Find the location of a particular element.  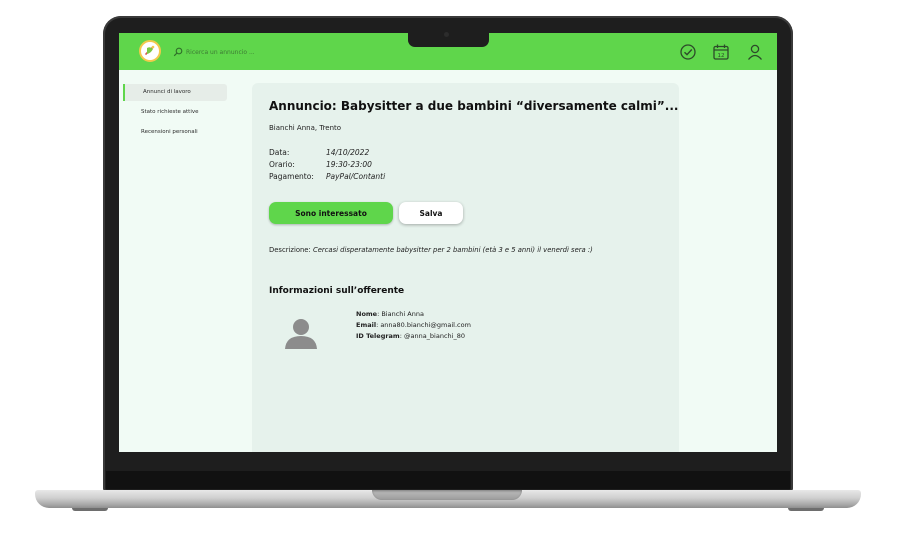

detail-value: PayPal/Contanti is located at coordinates (356, 176).